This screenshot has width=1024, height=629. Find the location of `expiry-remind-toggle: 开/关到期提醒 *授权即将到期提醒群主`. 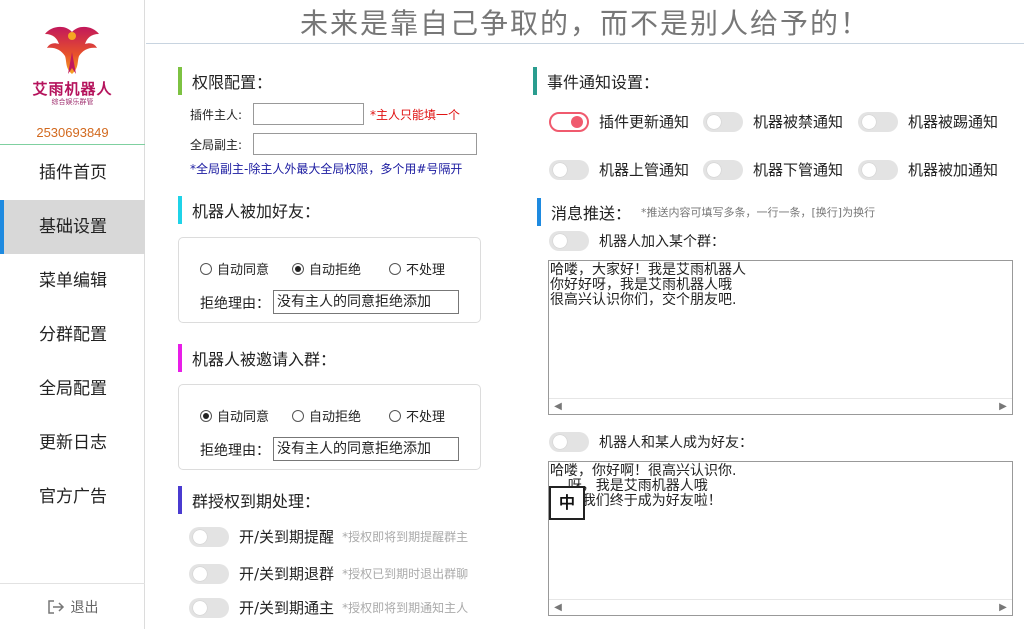

expiry-remind-toggle: 开/关到期提醒 *授权即将到期提醒群主 is located at coordinates (328, 536).